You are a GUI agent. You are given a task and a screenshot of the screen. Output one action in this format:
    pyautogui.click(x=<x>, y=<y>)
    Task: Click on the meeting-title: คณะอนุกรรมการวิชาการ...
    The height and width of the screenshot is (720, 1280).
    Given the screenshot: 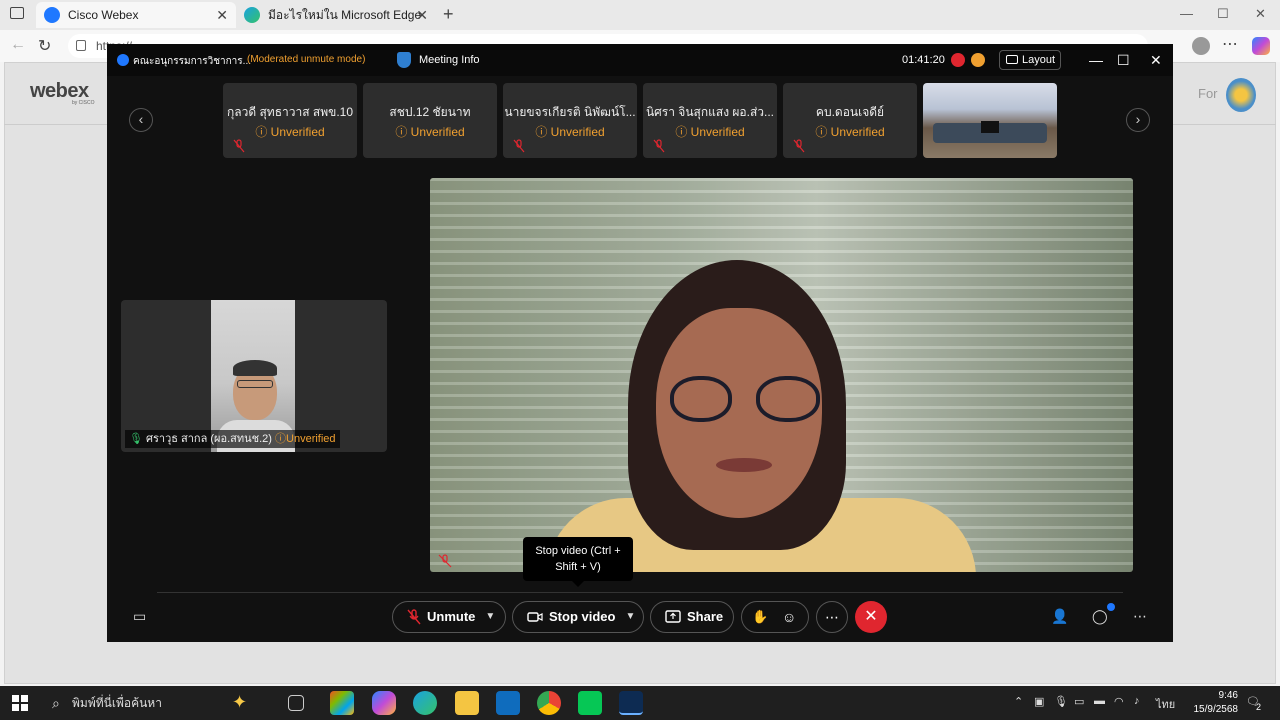 What is the action you would take?
    pyautogui.click(x=192, y=61)
    